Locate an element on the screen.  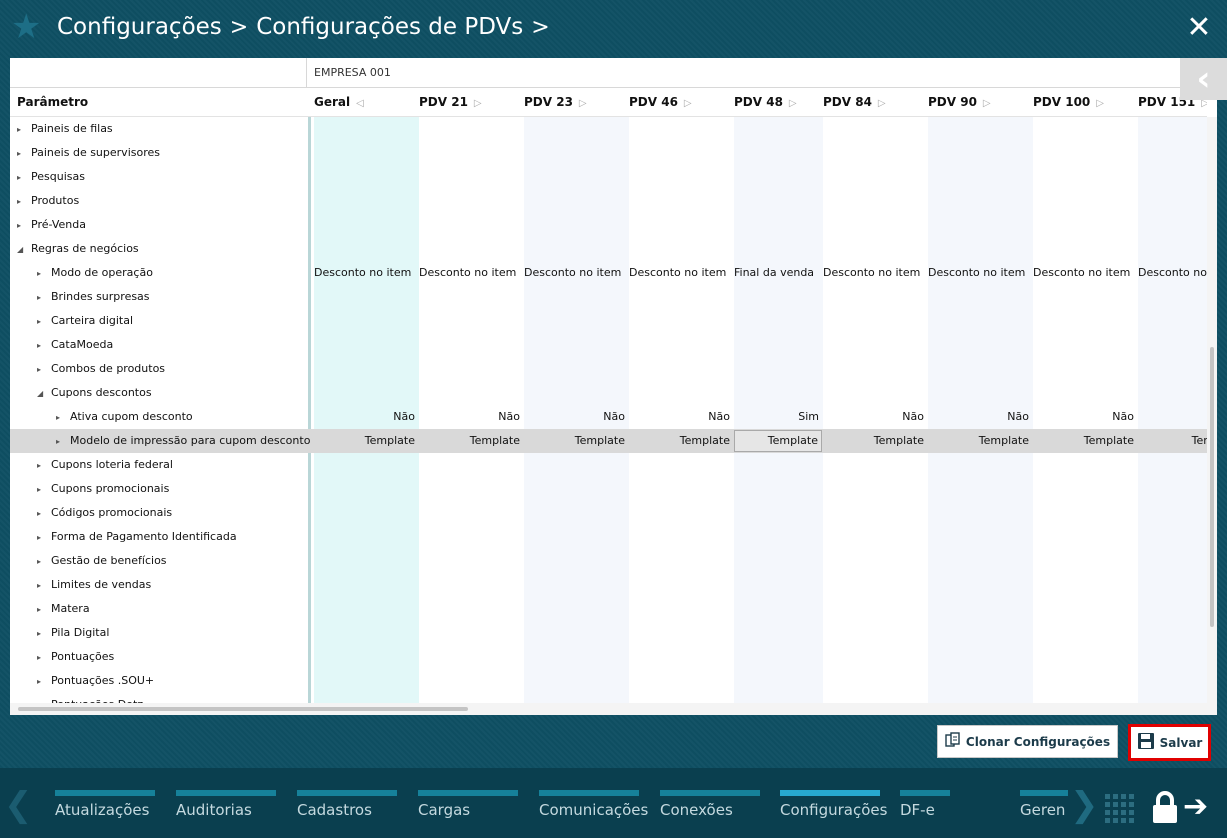
tree-expanded-icon: ◢ is located at coordinates (44, 394).